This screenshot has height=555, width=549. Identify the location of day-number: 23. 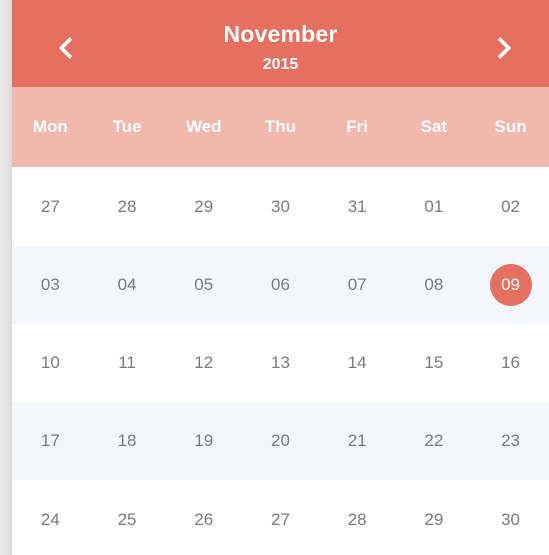
(511, 440).